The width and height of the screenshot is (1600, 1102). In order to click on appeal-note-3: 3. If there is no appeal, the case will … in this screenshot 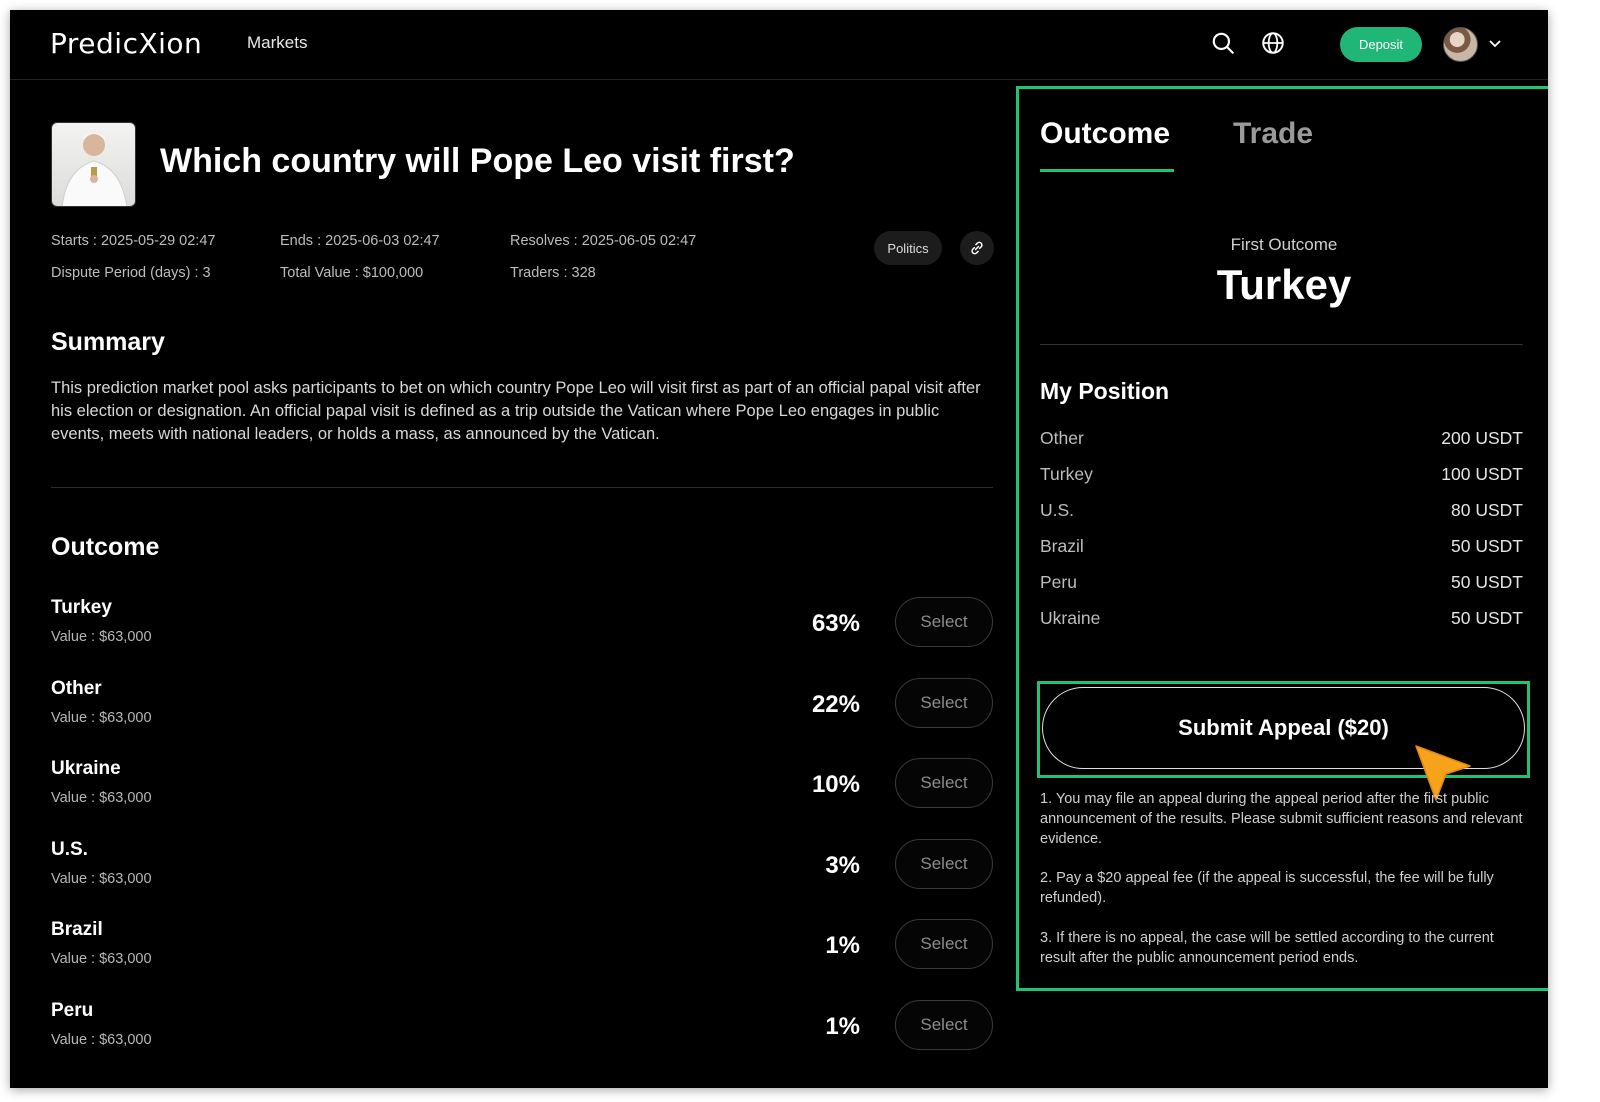, I will do `click(1267, 948)`.